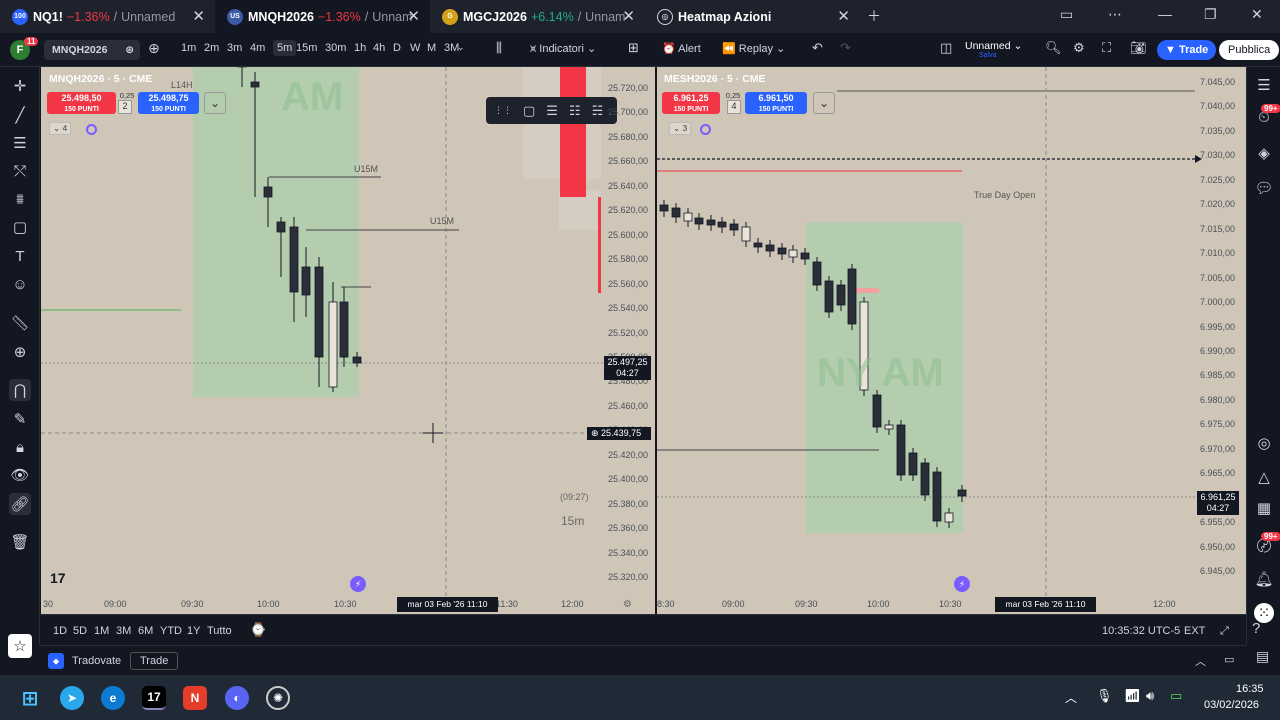 This screenshot has width=1280, height=720. What do you see at coordinates (415, 48) in the screenshot?
I see `interval-W: W` at bounding box center [415, 48].